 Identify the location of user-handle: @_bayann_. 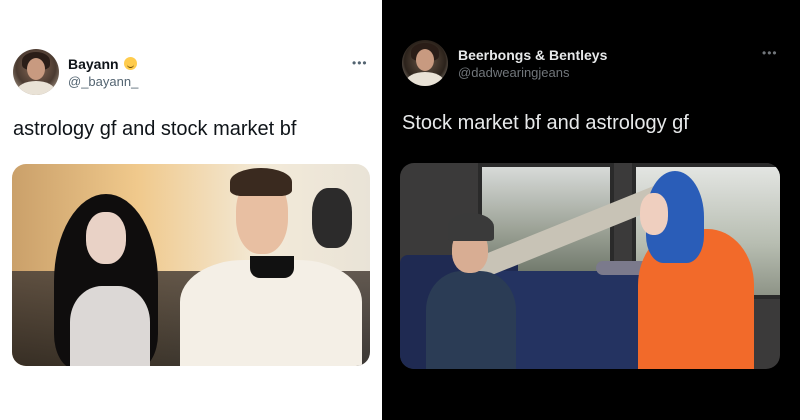
(103, 81).